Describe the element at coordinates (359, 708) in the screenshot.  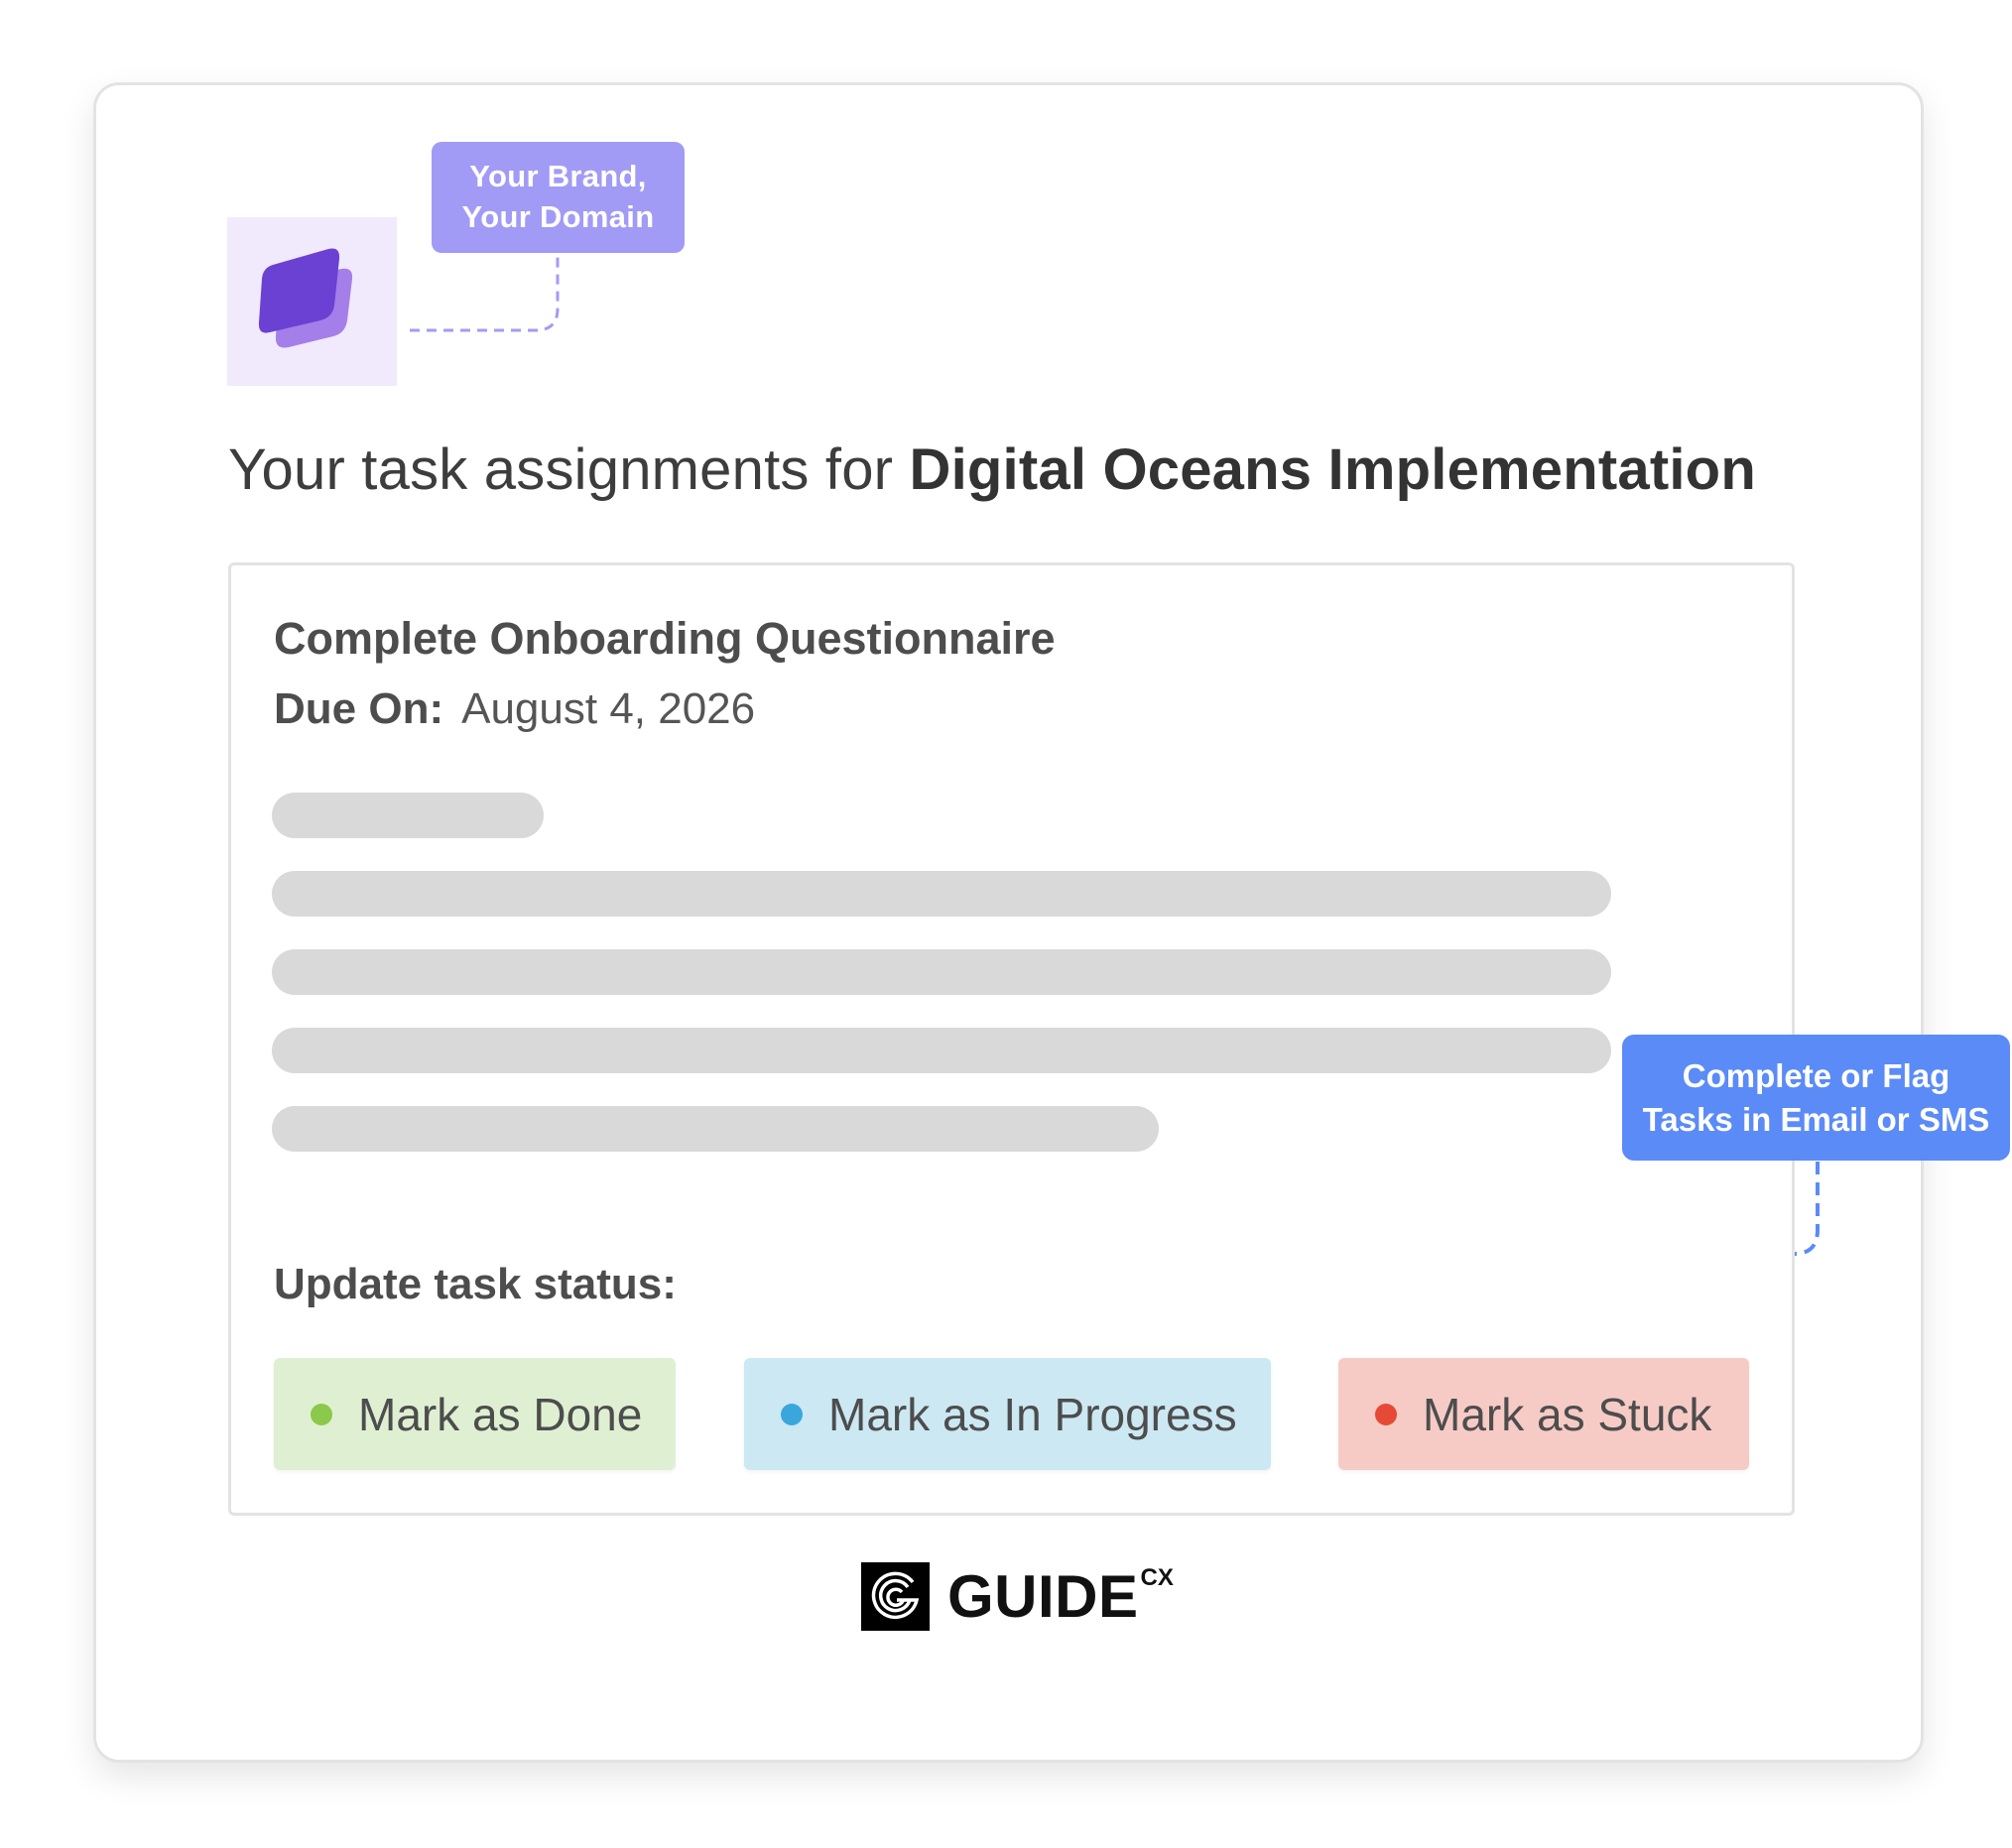
I see `due-label: Due On:` at that location.